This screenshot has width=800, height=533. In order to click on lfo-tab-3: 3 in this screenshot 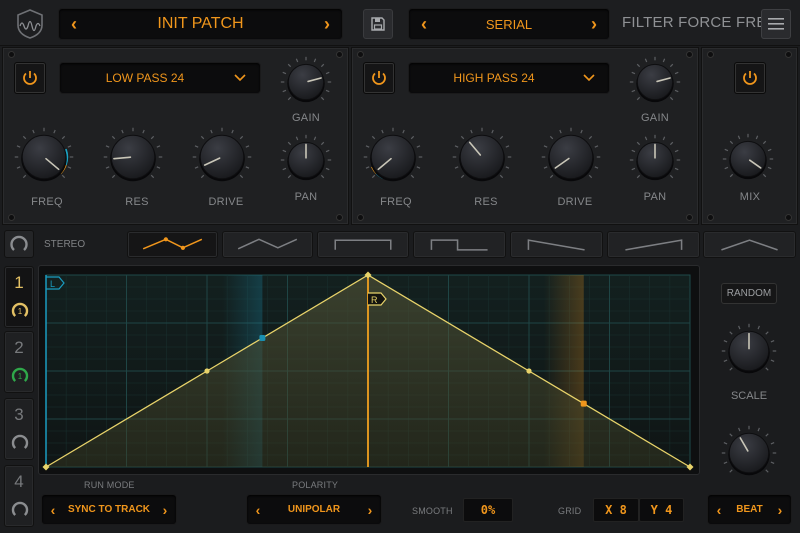, I will do `click(19, 429)`.